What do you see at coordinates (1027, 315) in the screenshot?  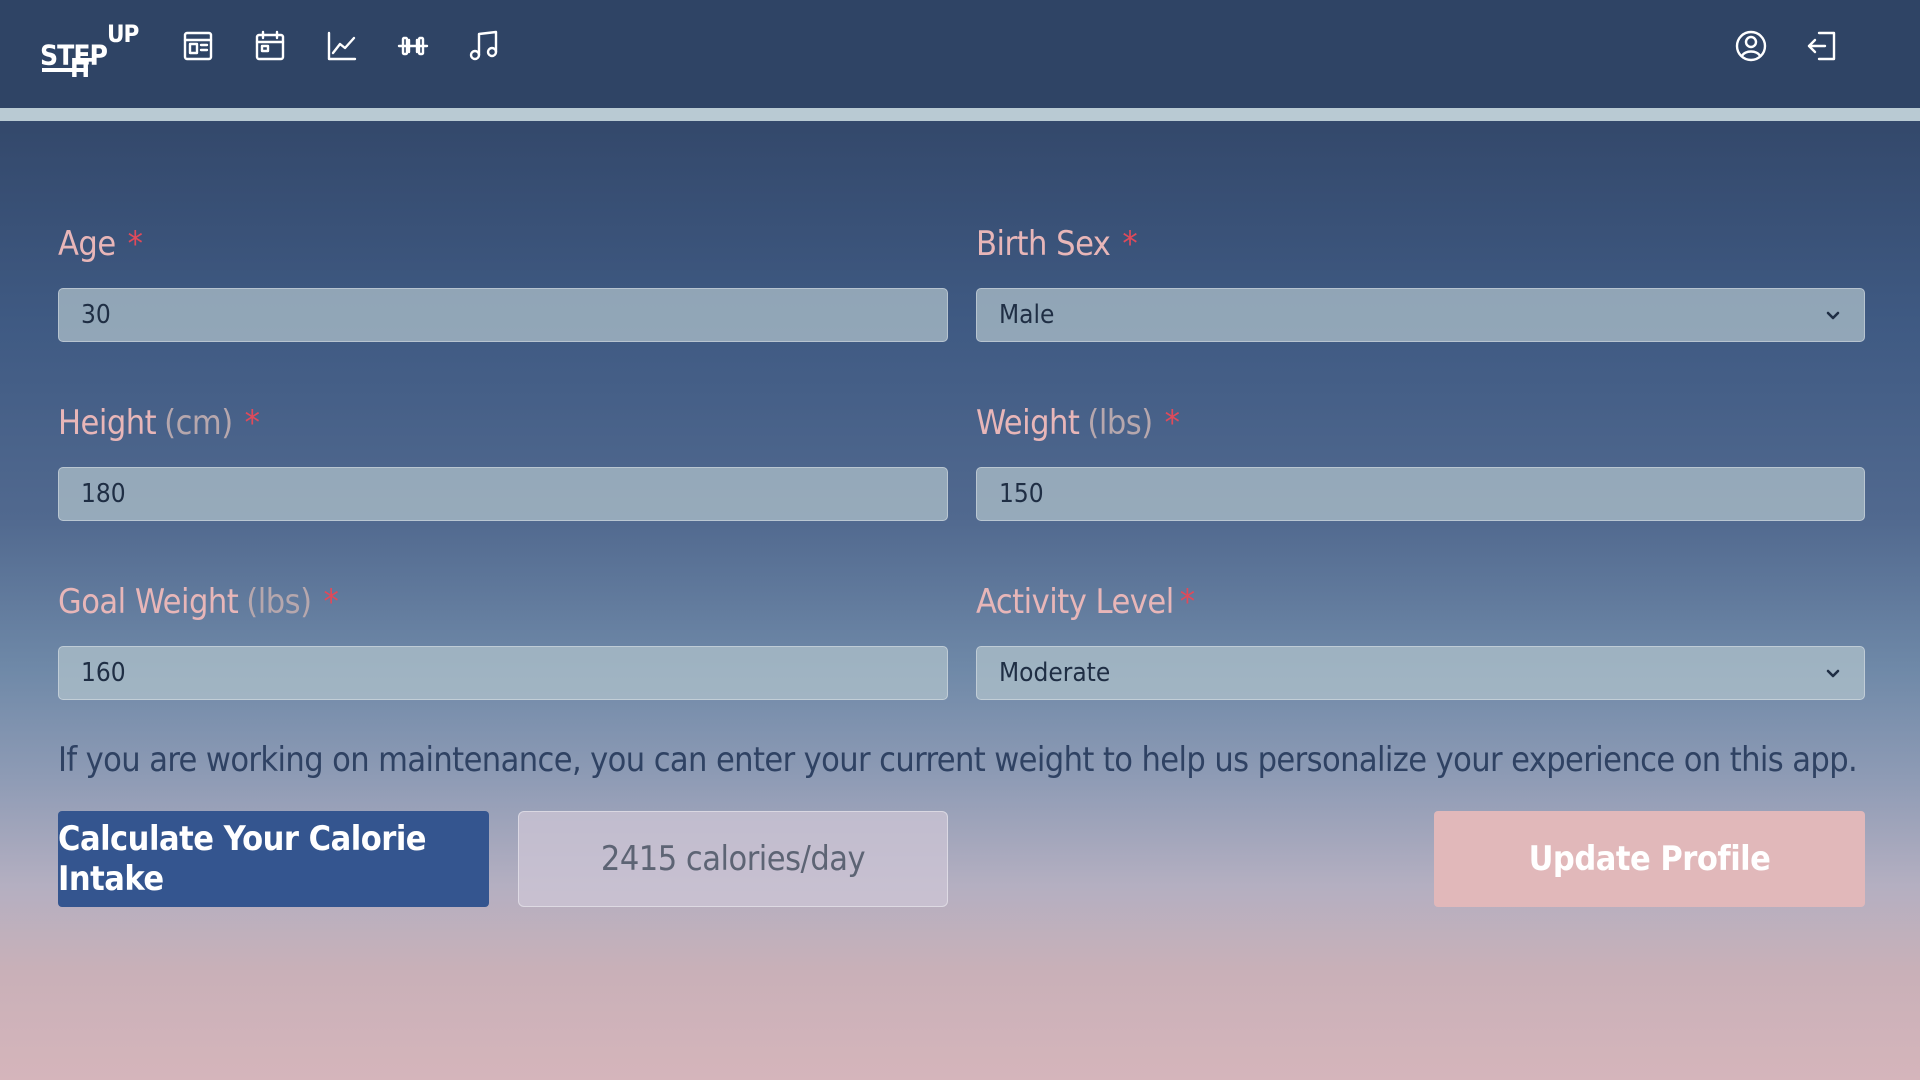 I see `birth-sex-value: Male` at bounding box center [1027, 315].